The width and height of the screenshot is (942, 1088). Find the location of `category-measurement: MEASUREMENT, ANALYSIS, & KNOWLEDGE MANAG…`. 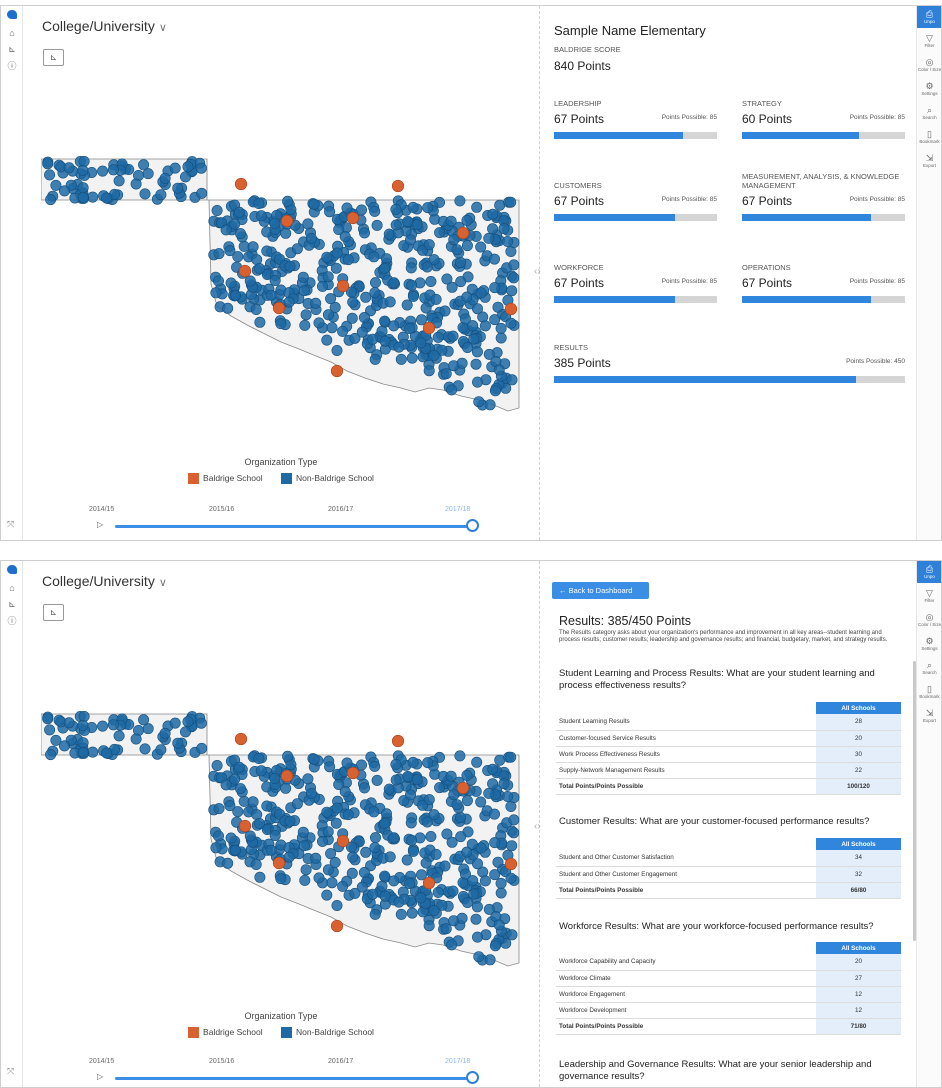

category-measurement: MEASUREMENT, ANALYSIS, & KNOWLEDGE MANAG… is located at coordinates (823, 195).